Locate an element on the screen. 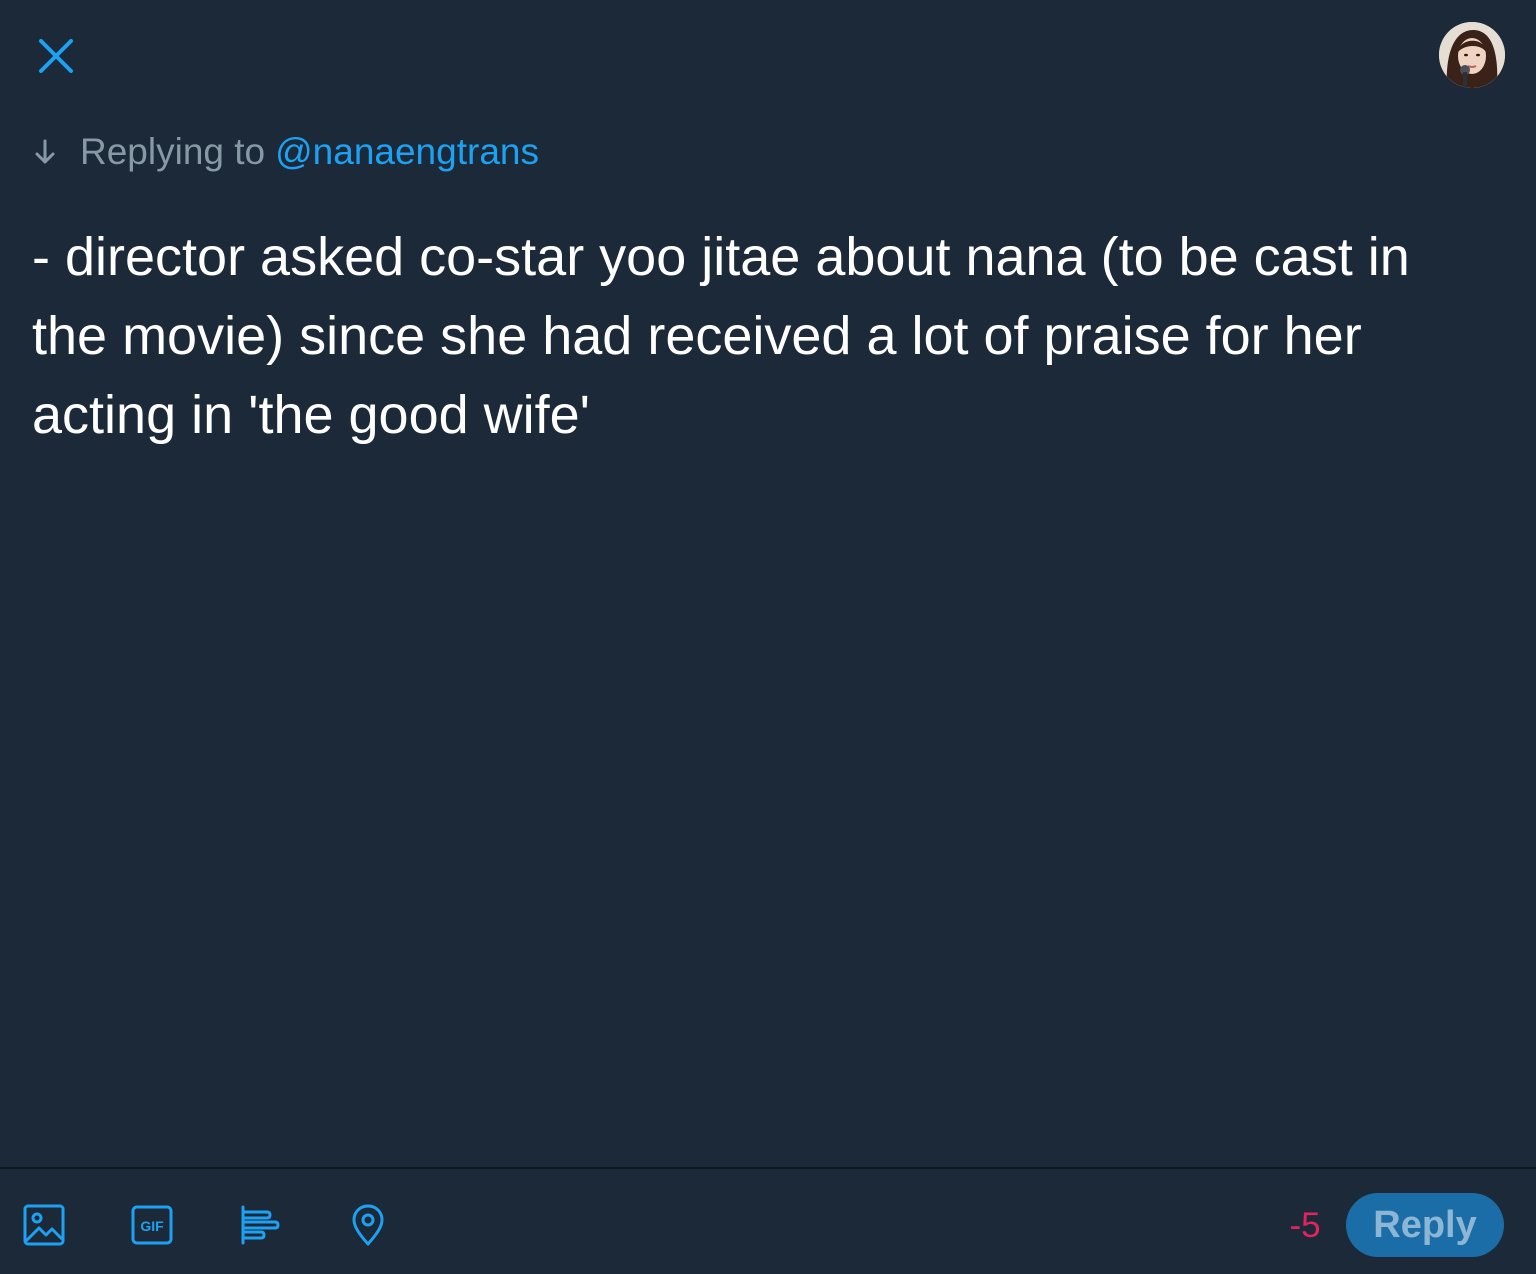 This screenshot has height=1274, width=1536. add-poll-button is located at coordinates (259, 1225).